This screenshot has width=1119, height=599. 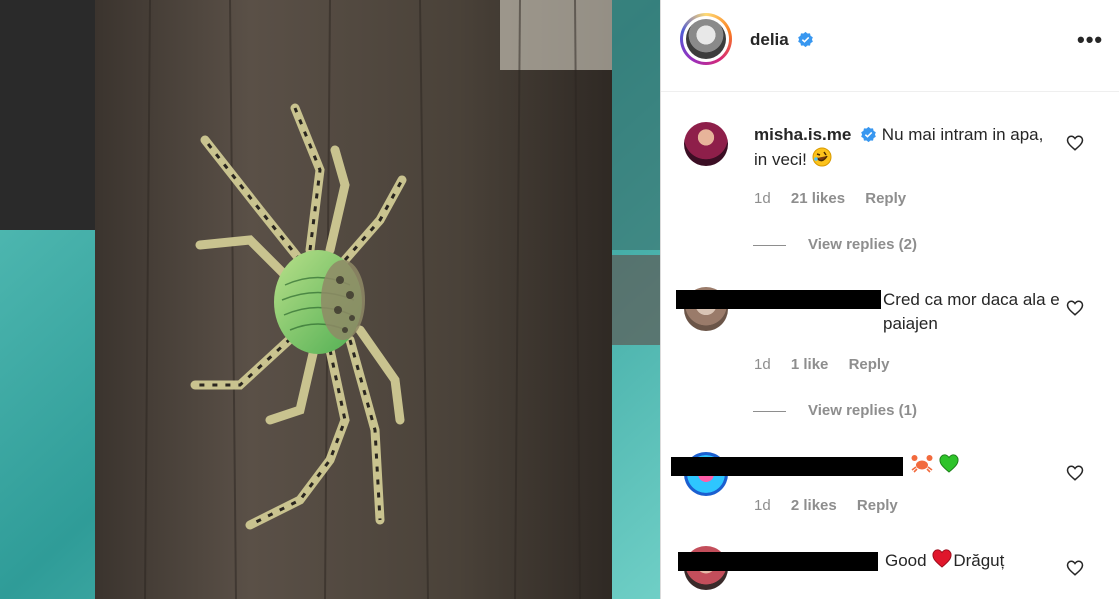 I want to click on avatar-image, so click(x=706, y=39).